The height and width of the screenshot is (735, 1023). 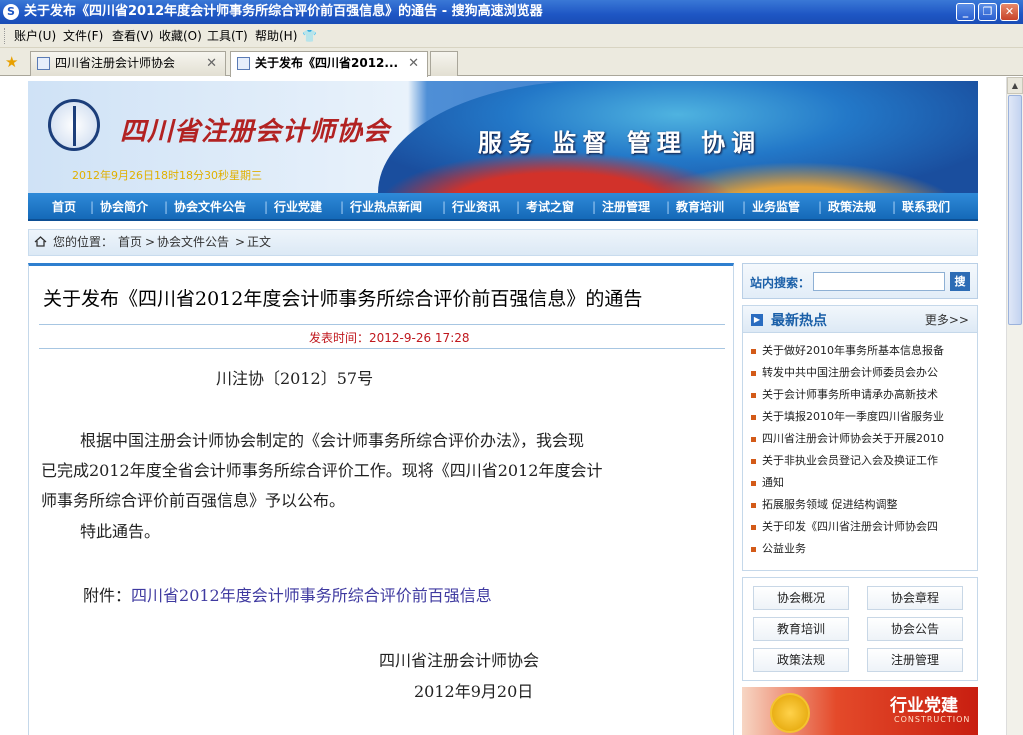 I want to click on browser-logo-icon: S, so click(x=11, y=12).